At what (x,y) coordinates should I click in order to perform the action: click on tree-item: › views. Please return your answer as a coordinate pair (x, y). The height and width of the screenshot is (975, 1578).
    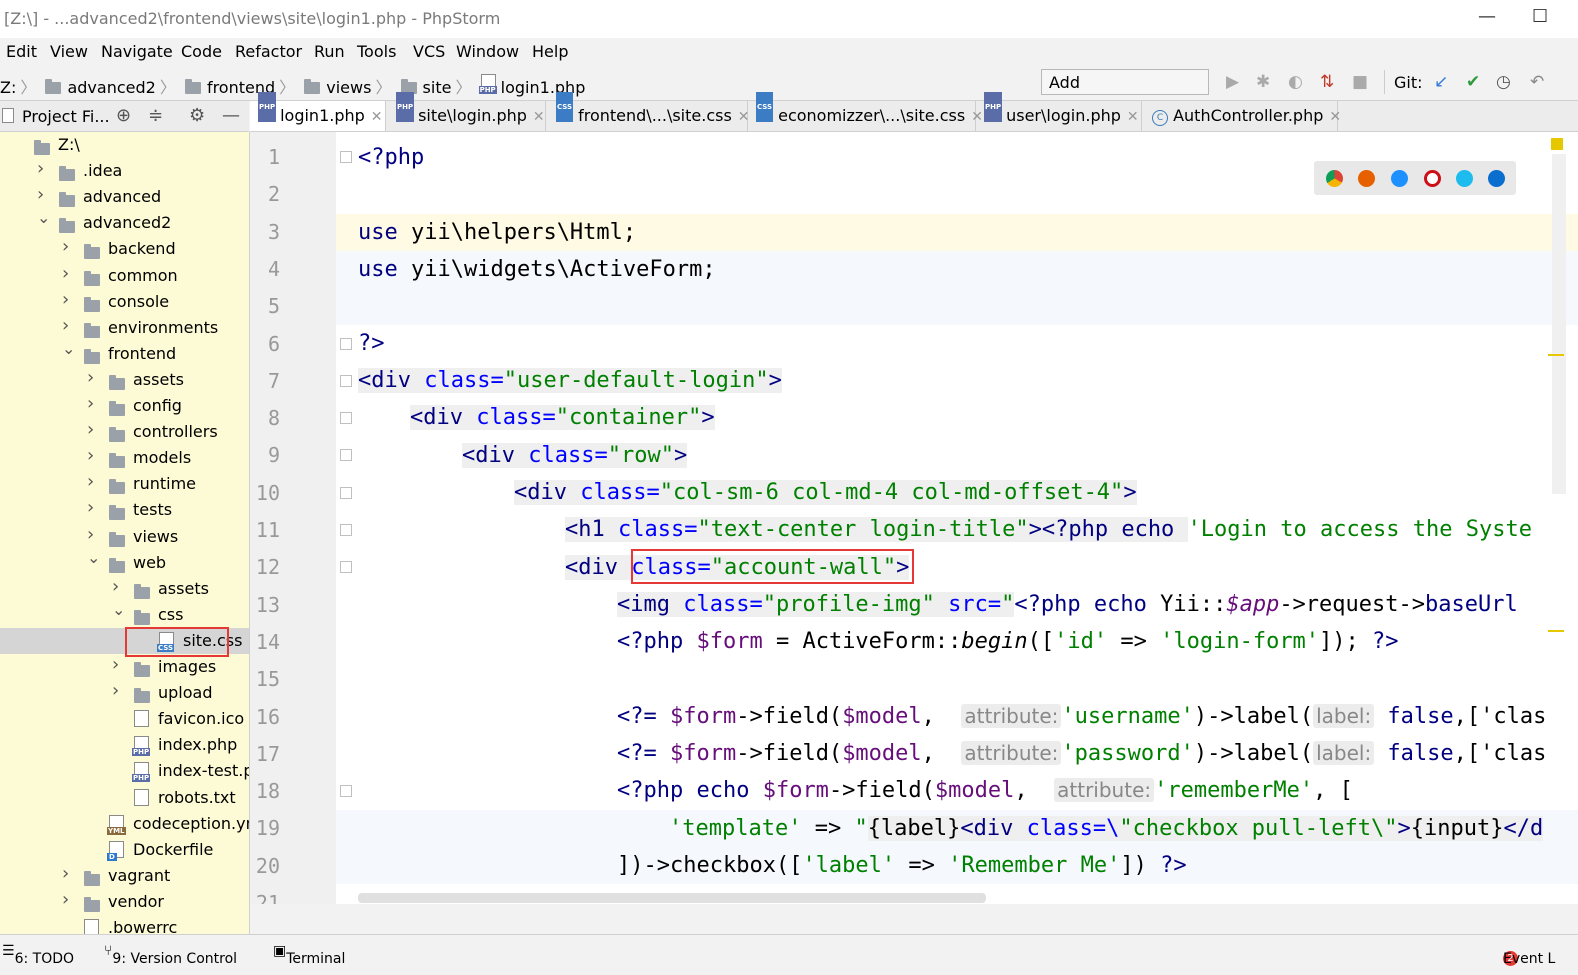
    Looking at the image, I should click on (124, 537).